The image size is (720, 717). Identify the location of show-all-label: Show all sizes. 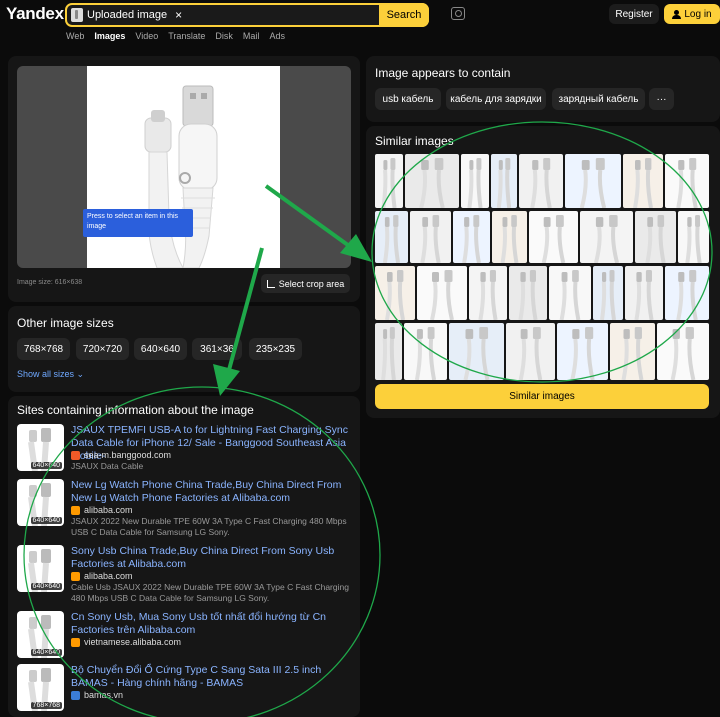
(46, 374).